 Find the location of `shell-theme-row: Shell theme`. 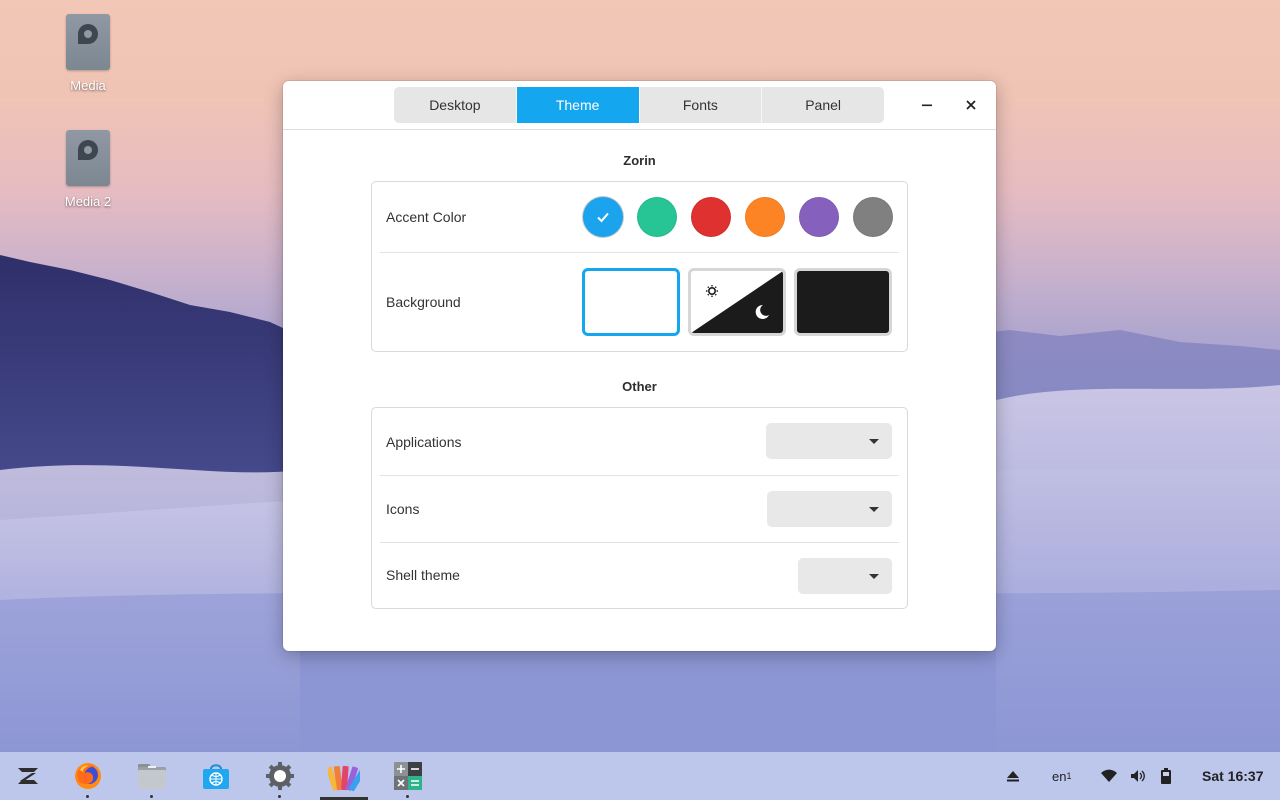

shell-theme-row: Shell theme is located at coordinates (639, 575).